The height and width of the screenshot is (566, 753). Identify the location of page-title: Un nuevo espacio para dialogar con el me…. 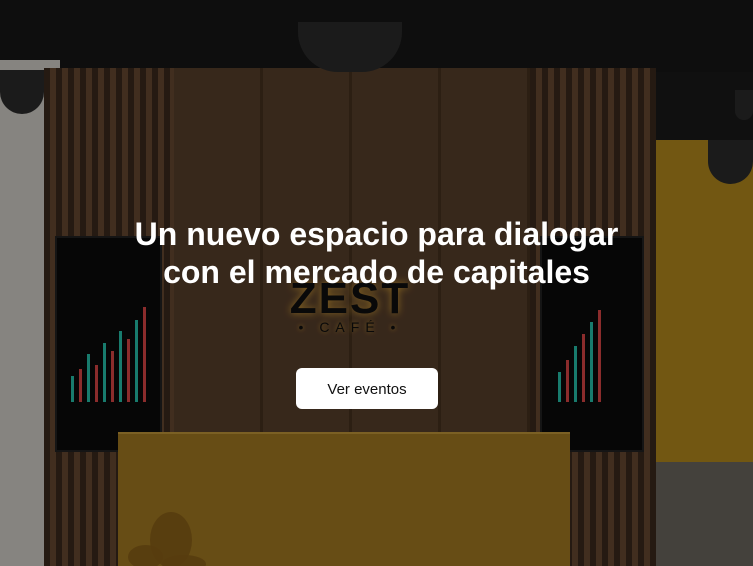
(376, 253).